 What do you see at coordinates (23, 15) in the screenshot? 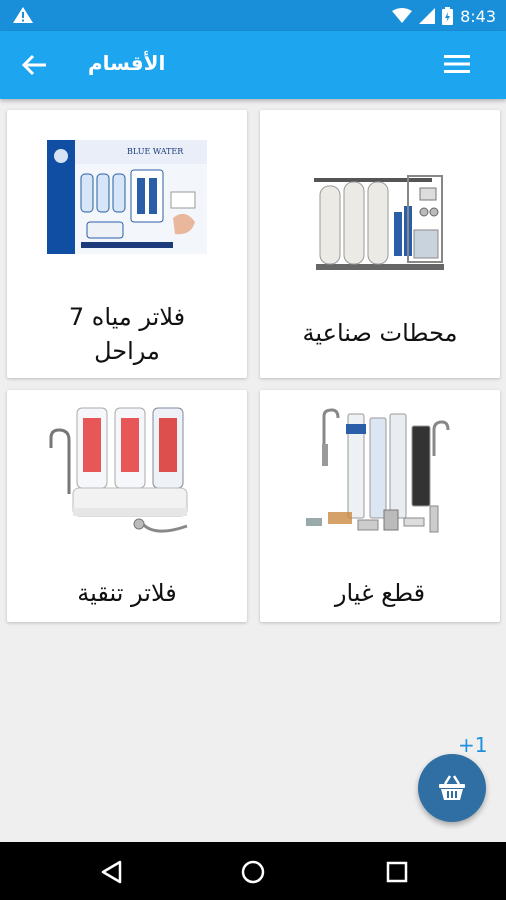
I see `warning-icon` at bounding box center [23, 15].